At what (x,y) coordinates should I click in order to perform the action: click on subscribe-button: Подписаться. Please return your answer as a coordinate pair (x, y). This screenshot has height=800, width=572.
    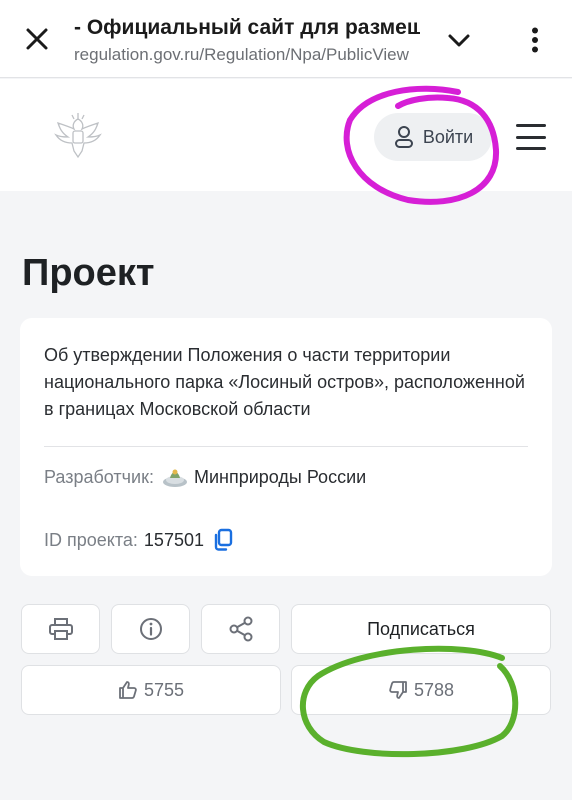
    Looking at the image, I should click on (421, 629).